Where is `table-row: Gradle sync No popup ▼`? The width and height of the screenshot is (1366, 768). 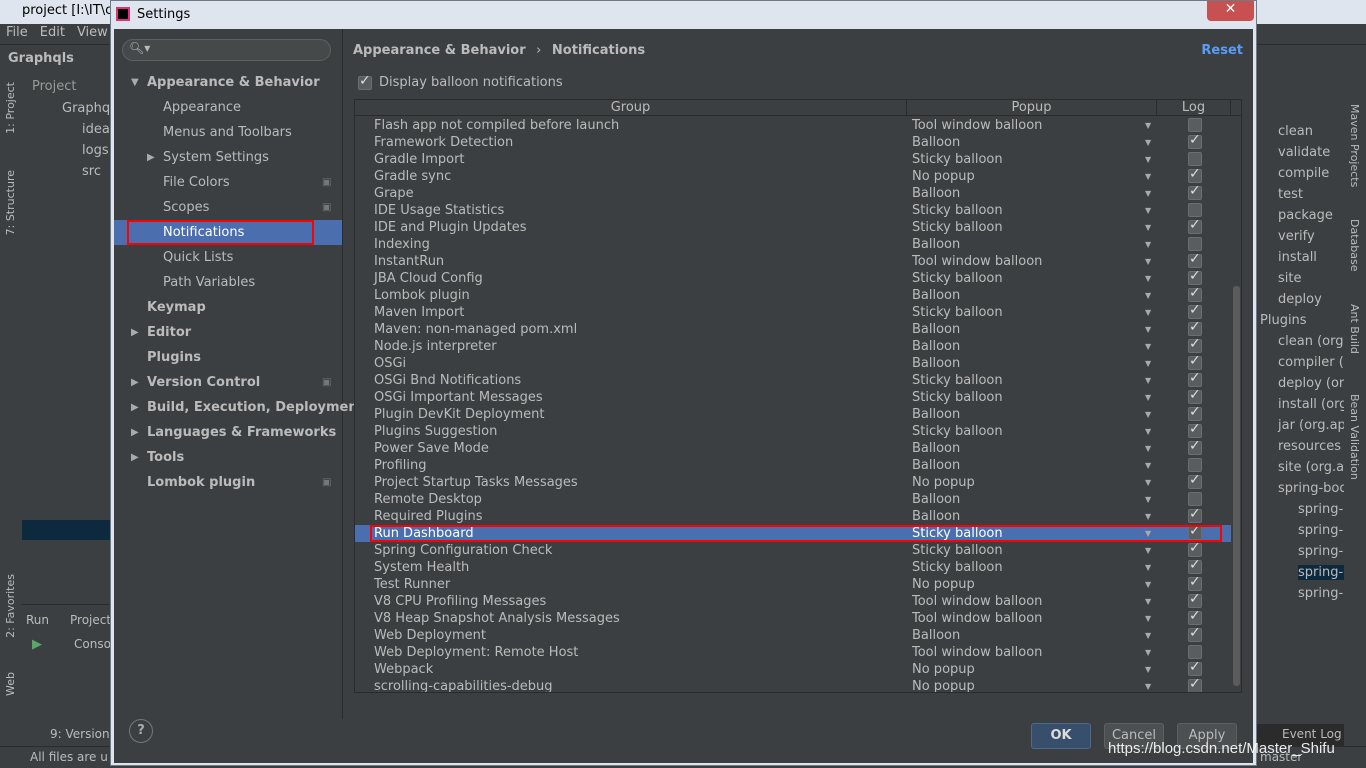 table-row: Gradle sync No popup ▼ is located at coordinates (793, 175).